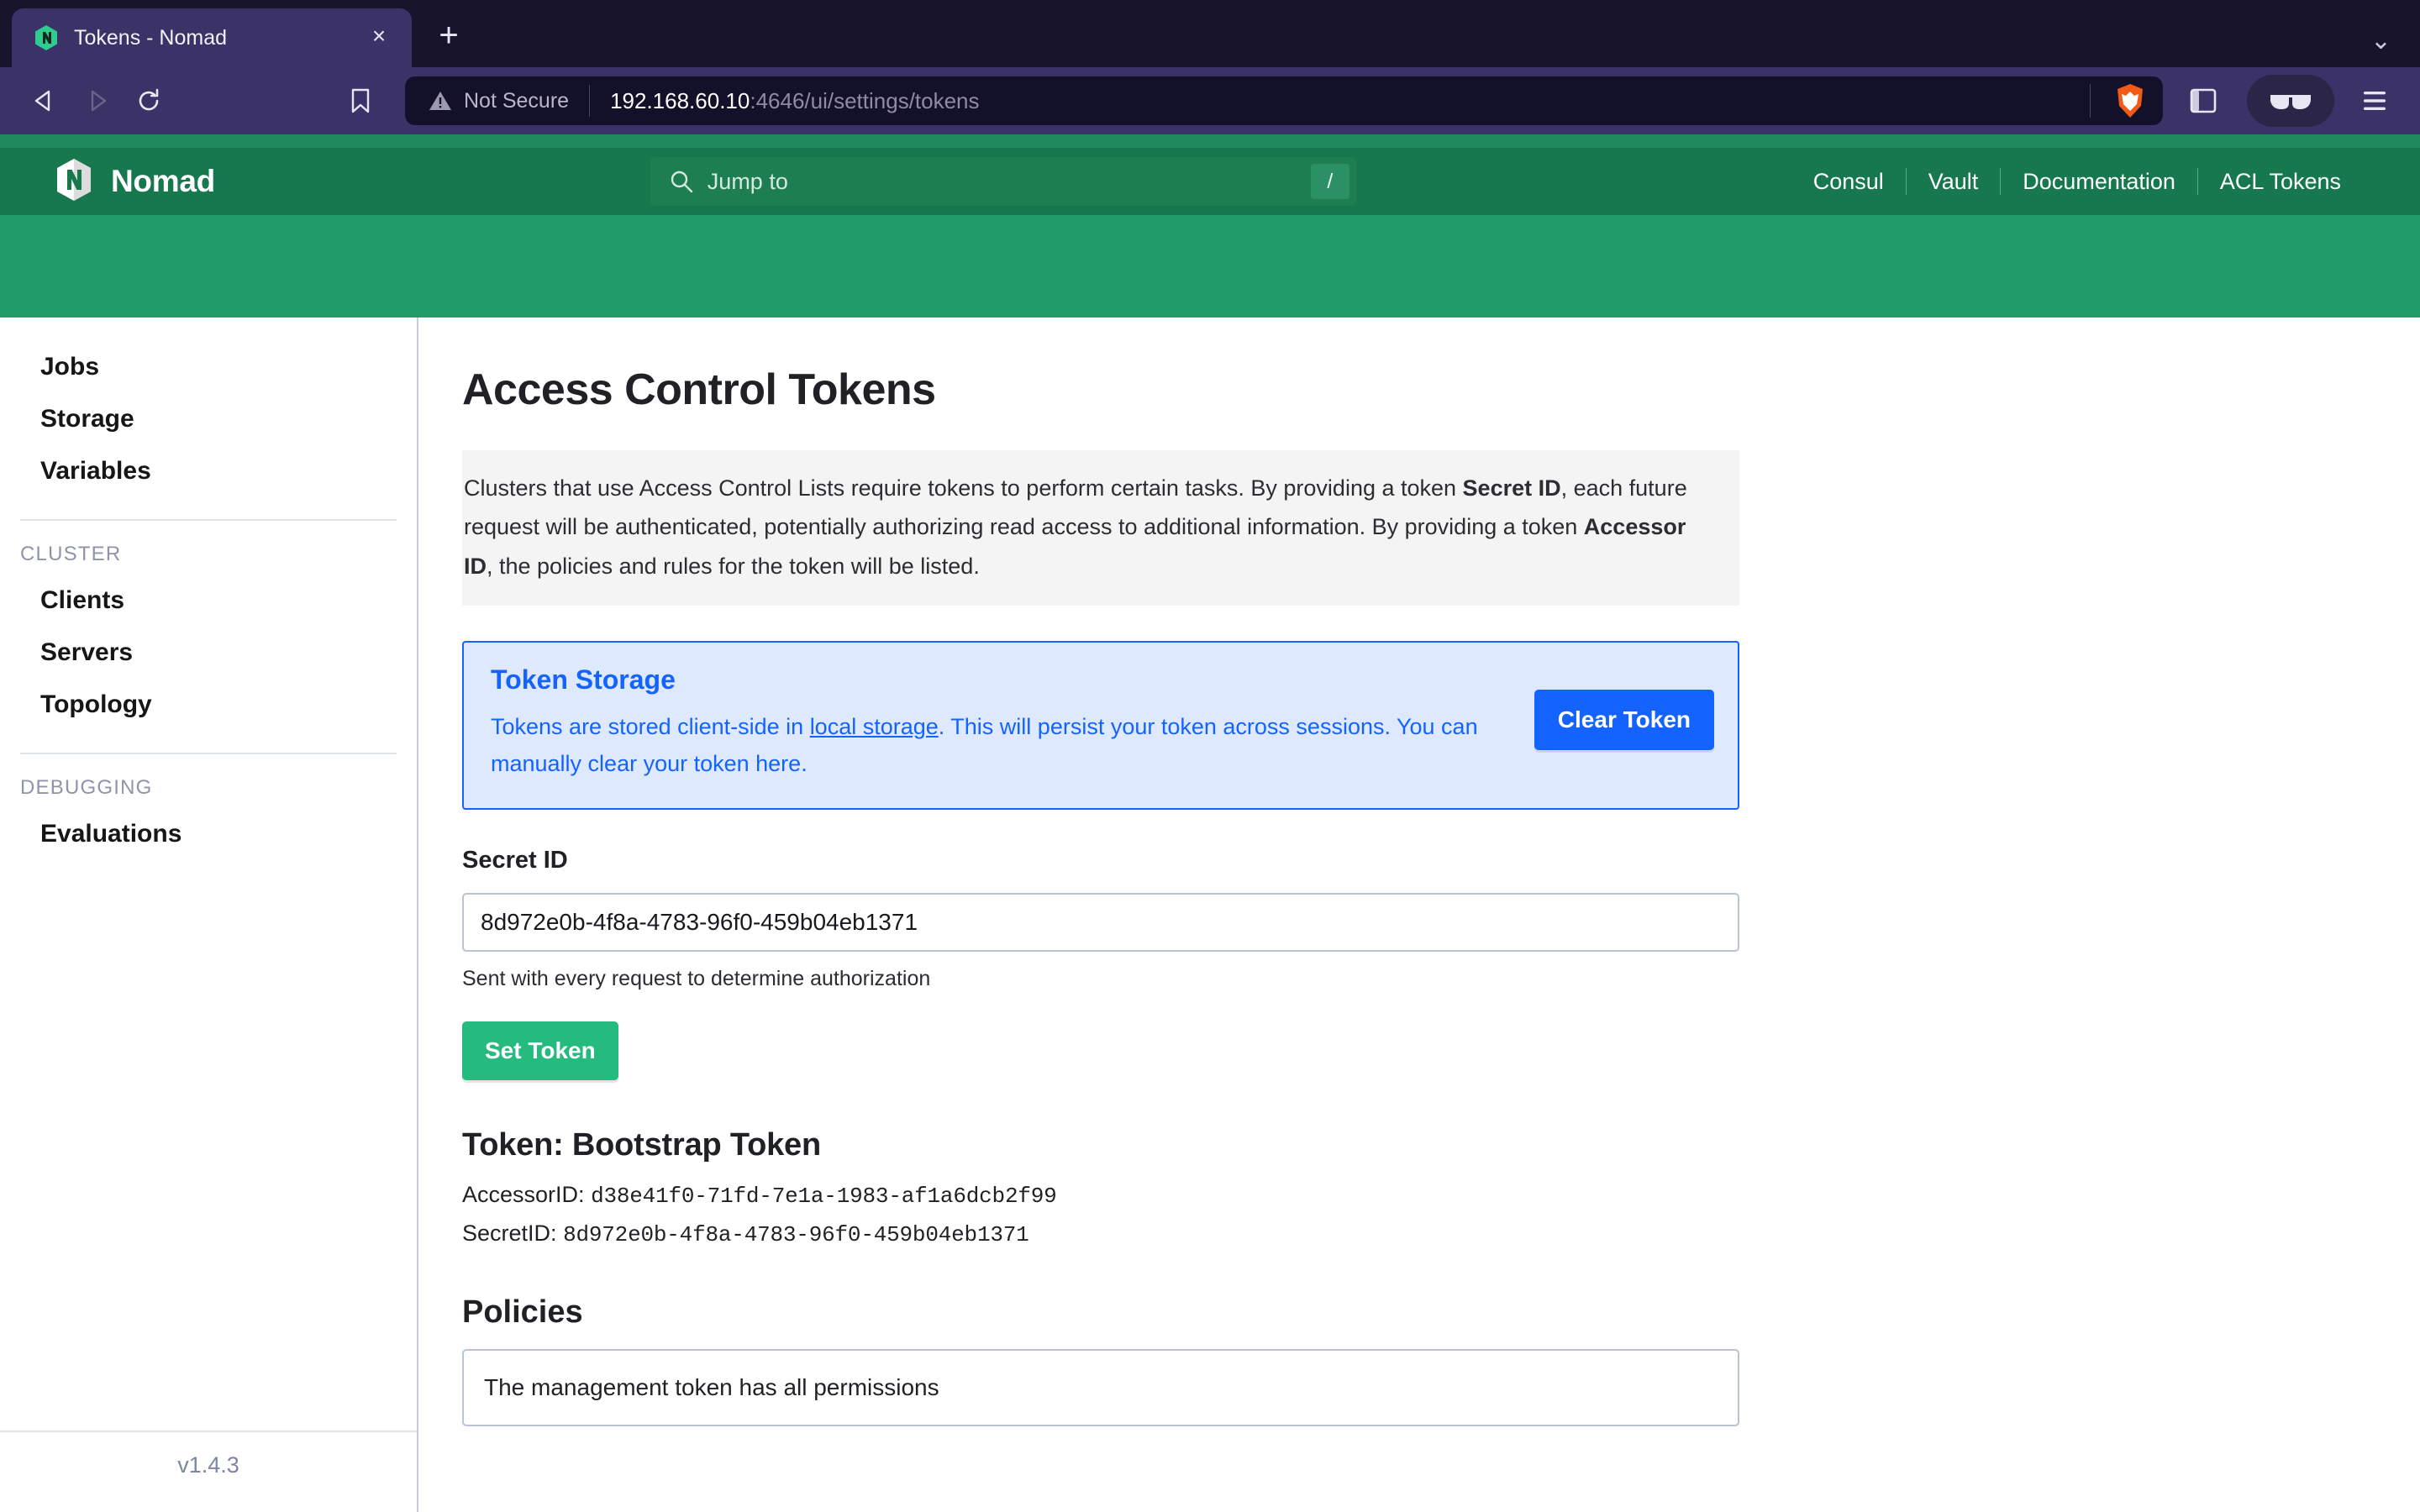 The height and width of the screenshot is (1512, 2420). What do you see at coordinates (2280, 182) in the screenshot?
I see `navbar-link-acl-tokens: ACL Tokens` at bounding box center [2280, 182].